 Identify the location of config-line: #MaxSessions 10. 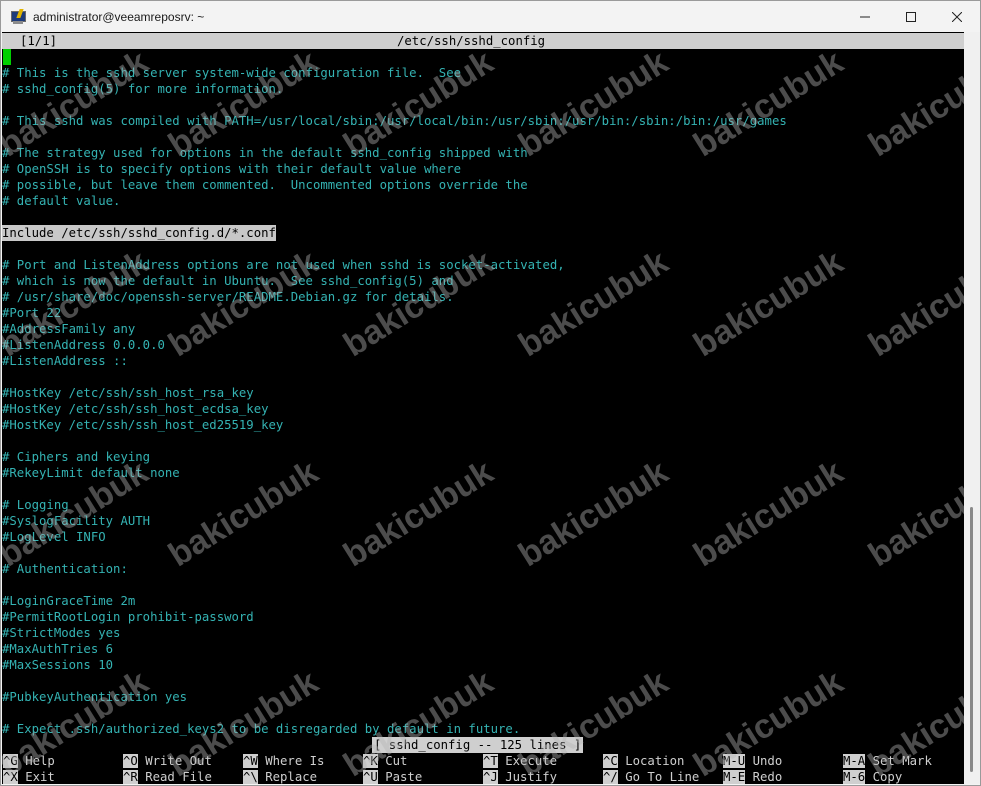
(57, 665).